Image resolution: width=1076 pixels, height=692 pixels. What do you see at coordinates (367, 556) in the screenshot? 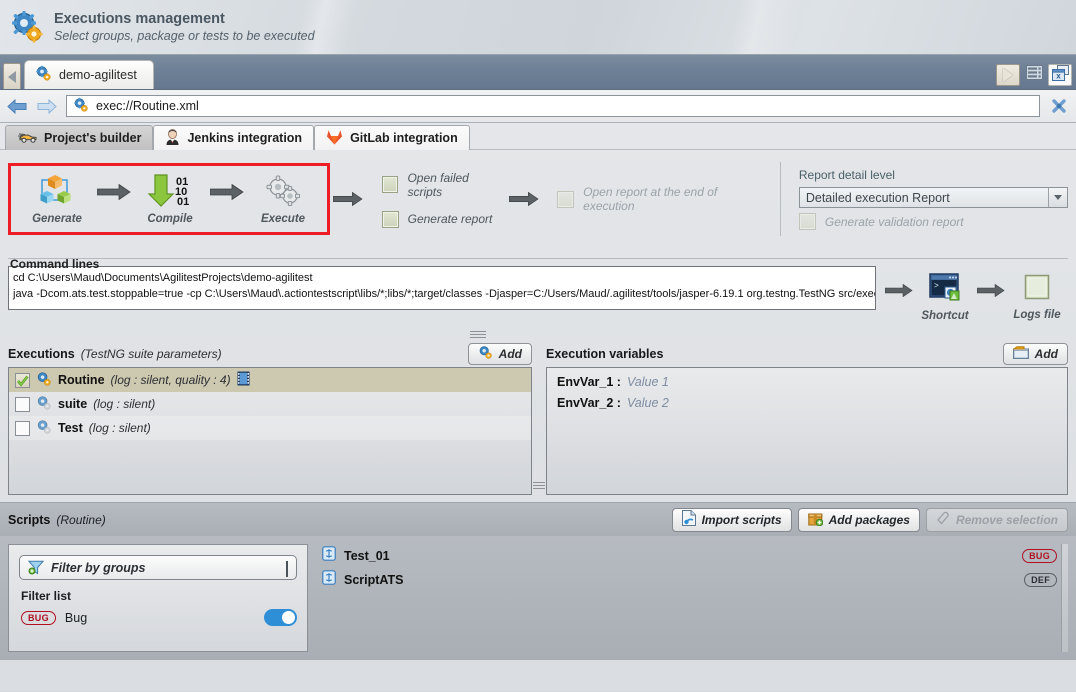
I see `script-name: Test_01` at bounding box center [367, 556].